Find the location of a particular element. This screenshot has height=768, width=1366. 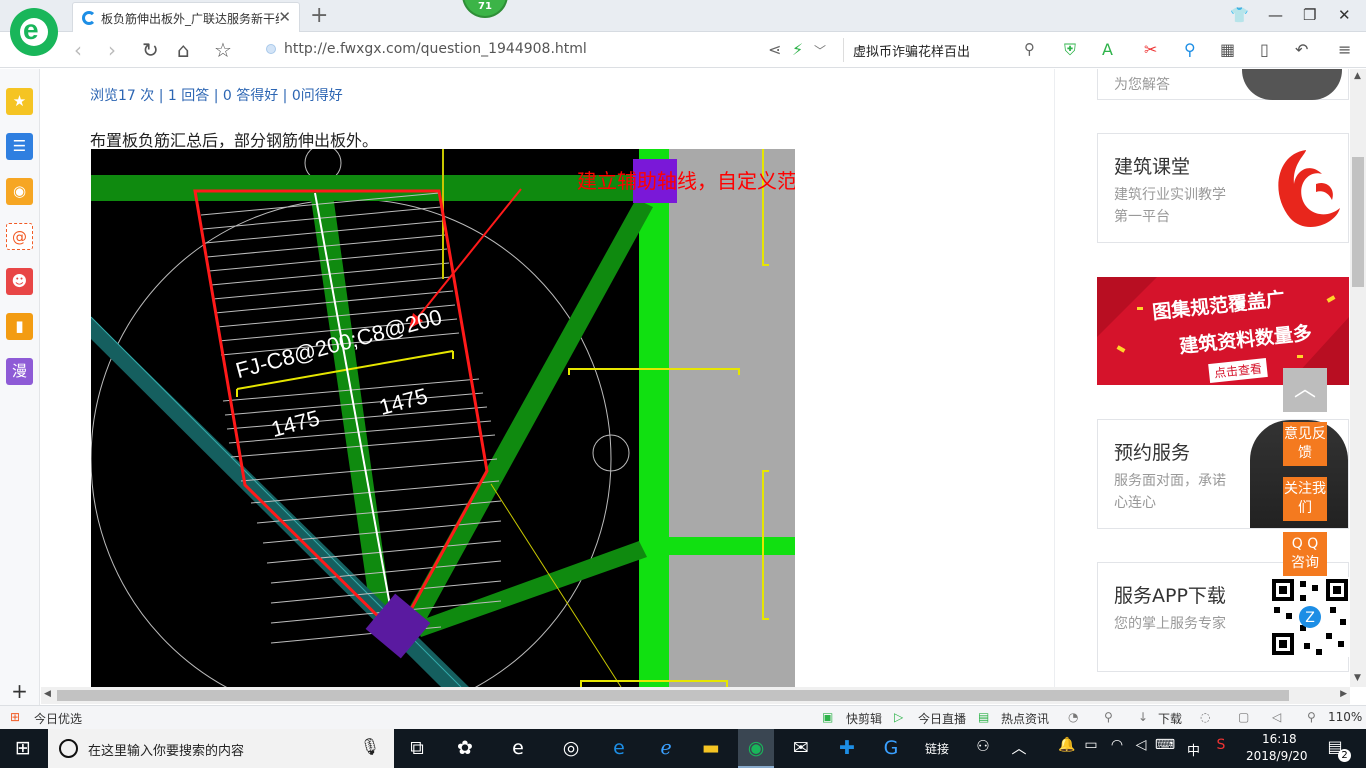

live-link: 今日直播 is located at coordinates (942, 718).